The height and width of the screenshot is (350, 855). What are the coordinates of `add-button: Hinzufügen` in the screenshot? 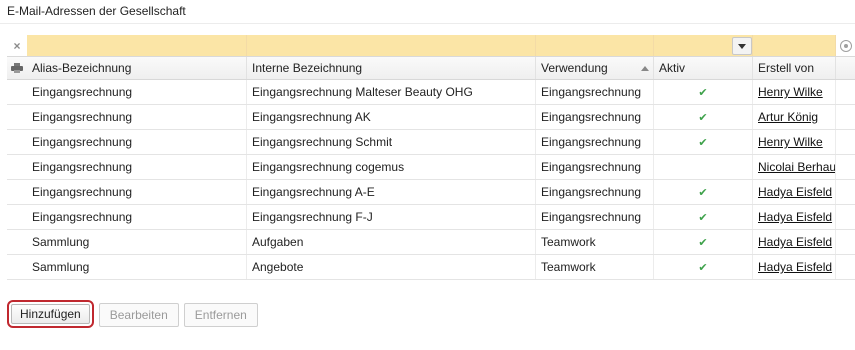 It's located at (50, 314).